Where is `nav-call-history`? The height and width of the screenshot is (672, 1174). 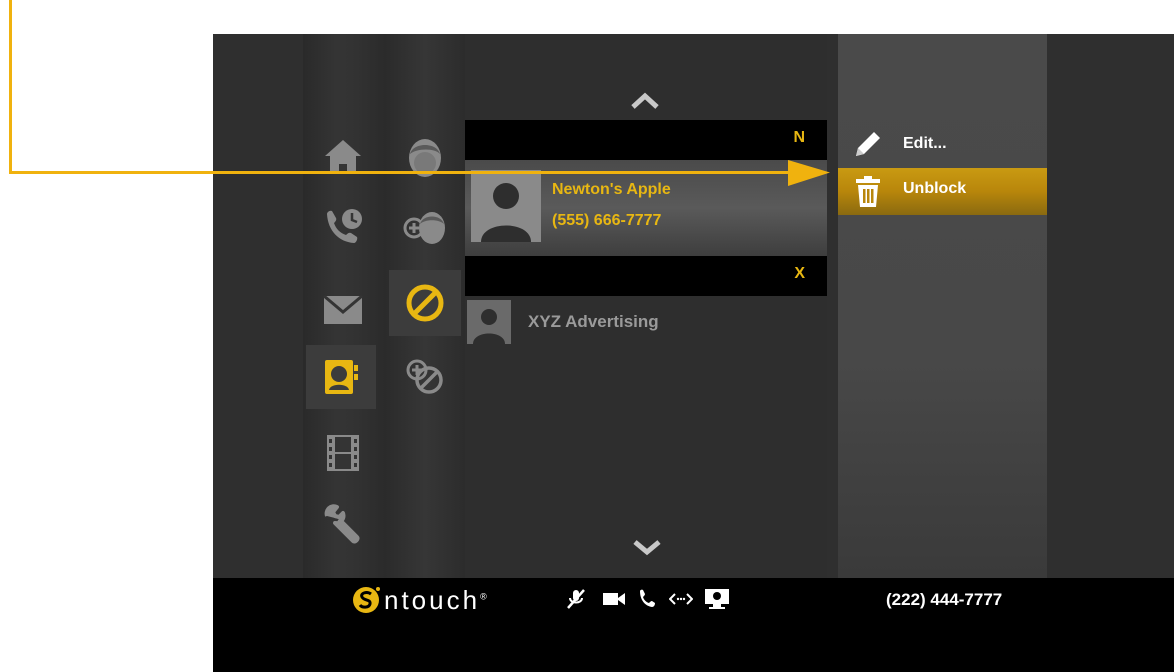
nav-call-history is located at coordinates (343, 228).